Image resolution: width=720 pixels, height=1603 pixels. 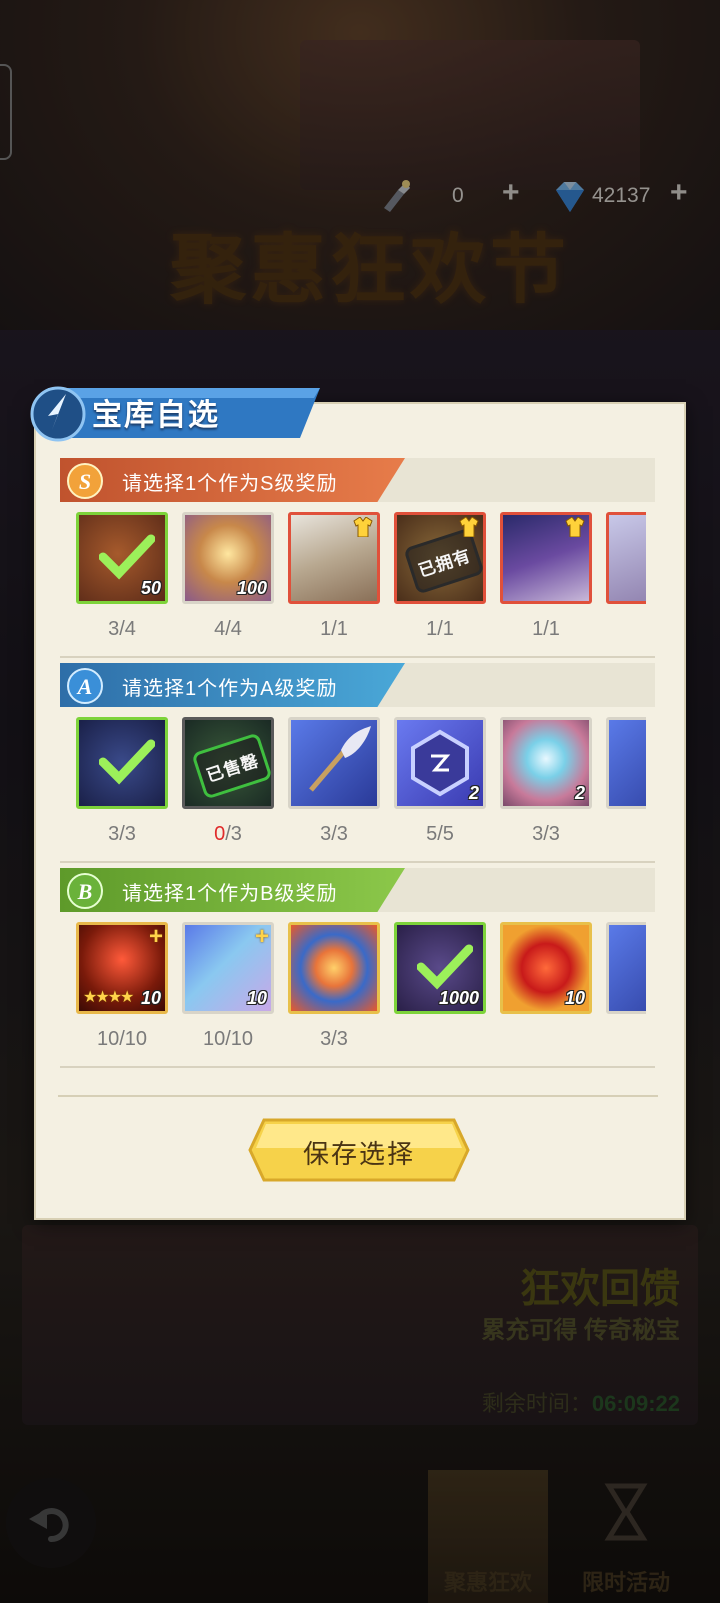 I want to click on item-icon: 1000, so click(x=440, y=968).